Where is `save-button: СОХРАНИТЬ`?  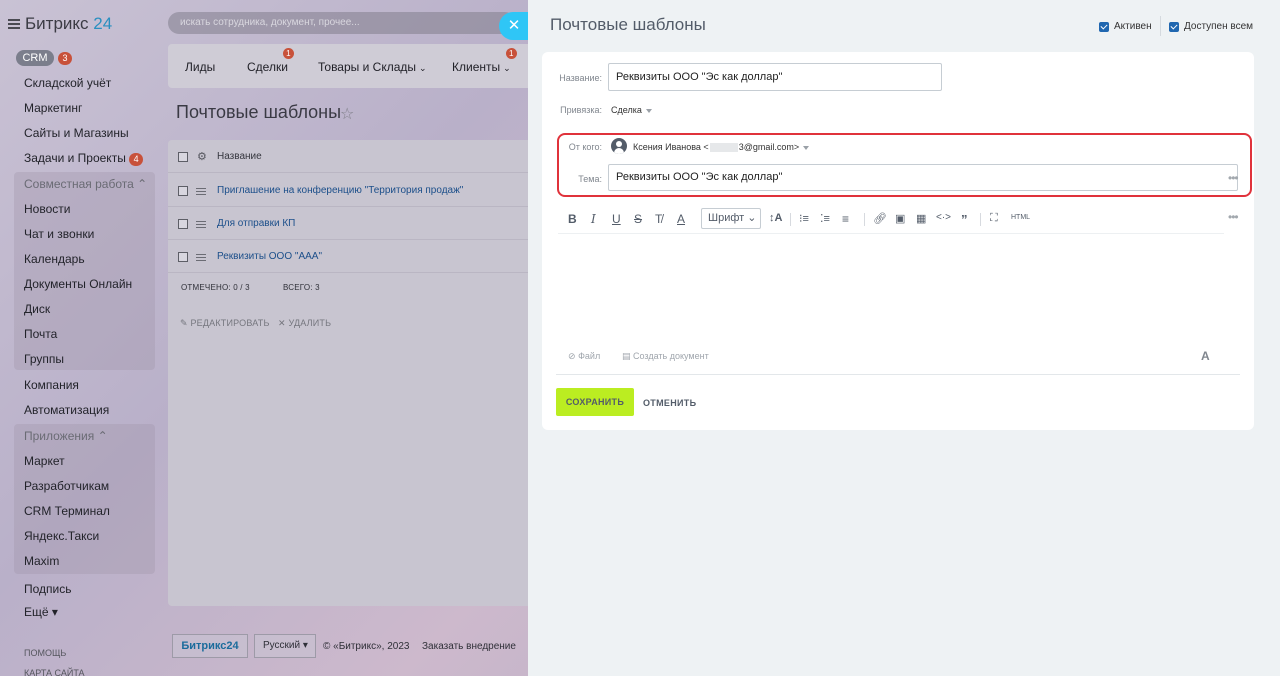
save-button: СОХРАНИТЬ is located at coordinates (595, 402).